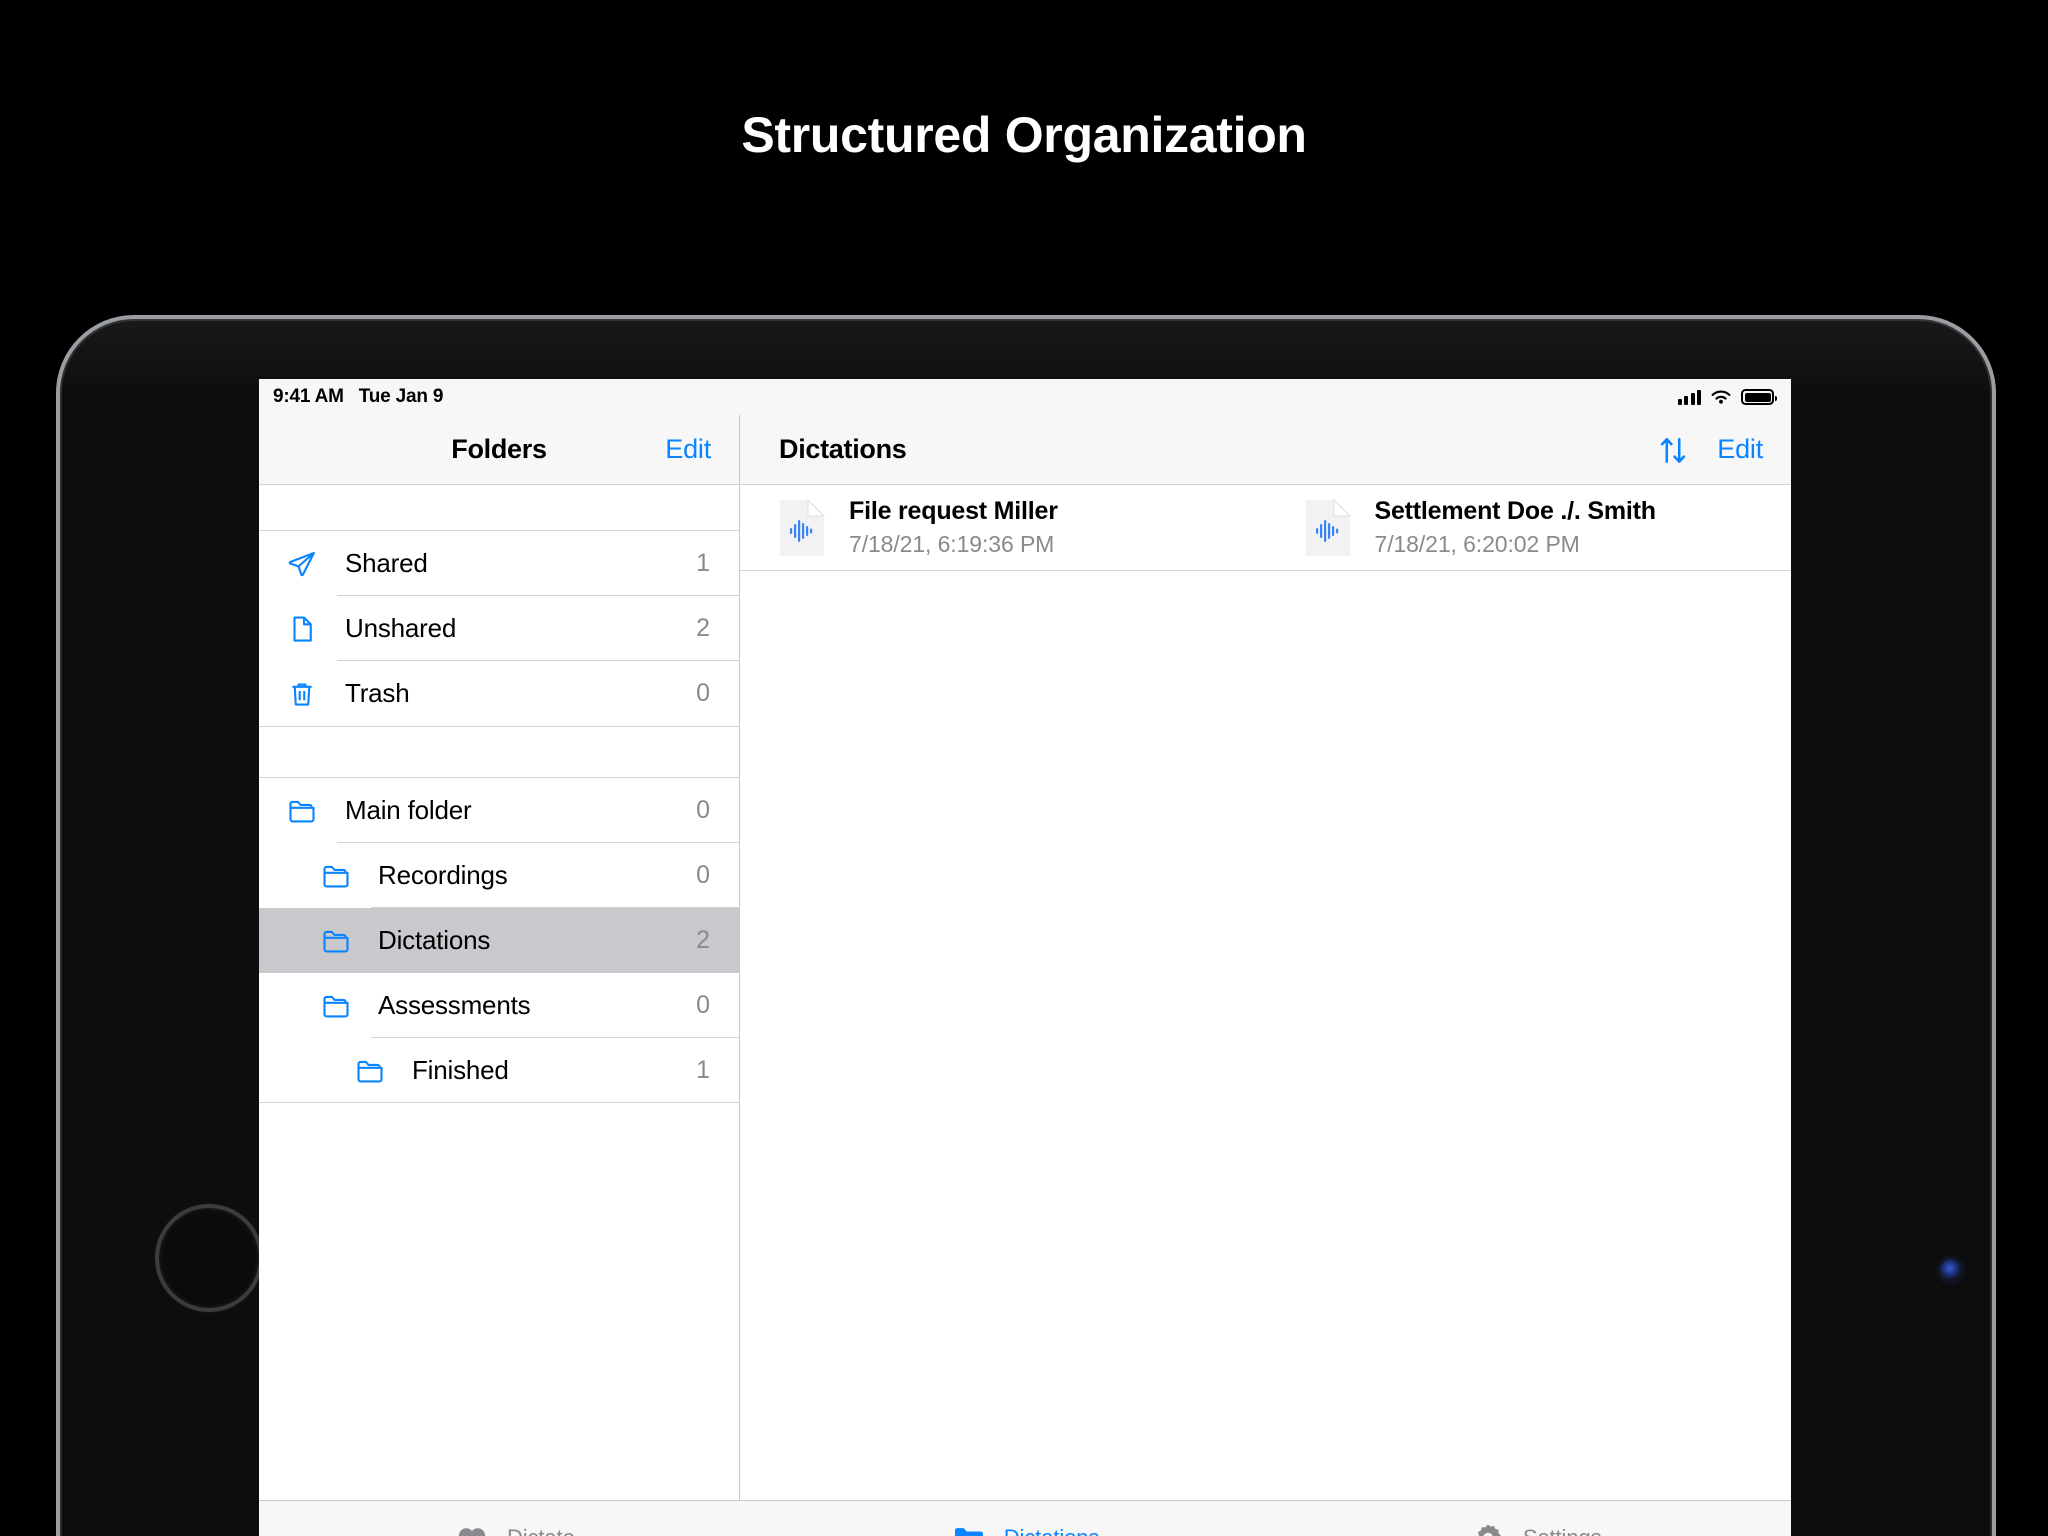  I want to click on detail-edit-button: Edit, so click(1740, 449).